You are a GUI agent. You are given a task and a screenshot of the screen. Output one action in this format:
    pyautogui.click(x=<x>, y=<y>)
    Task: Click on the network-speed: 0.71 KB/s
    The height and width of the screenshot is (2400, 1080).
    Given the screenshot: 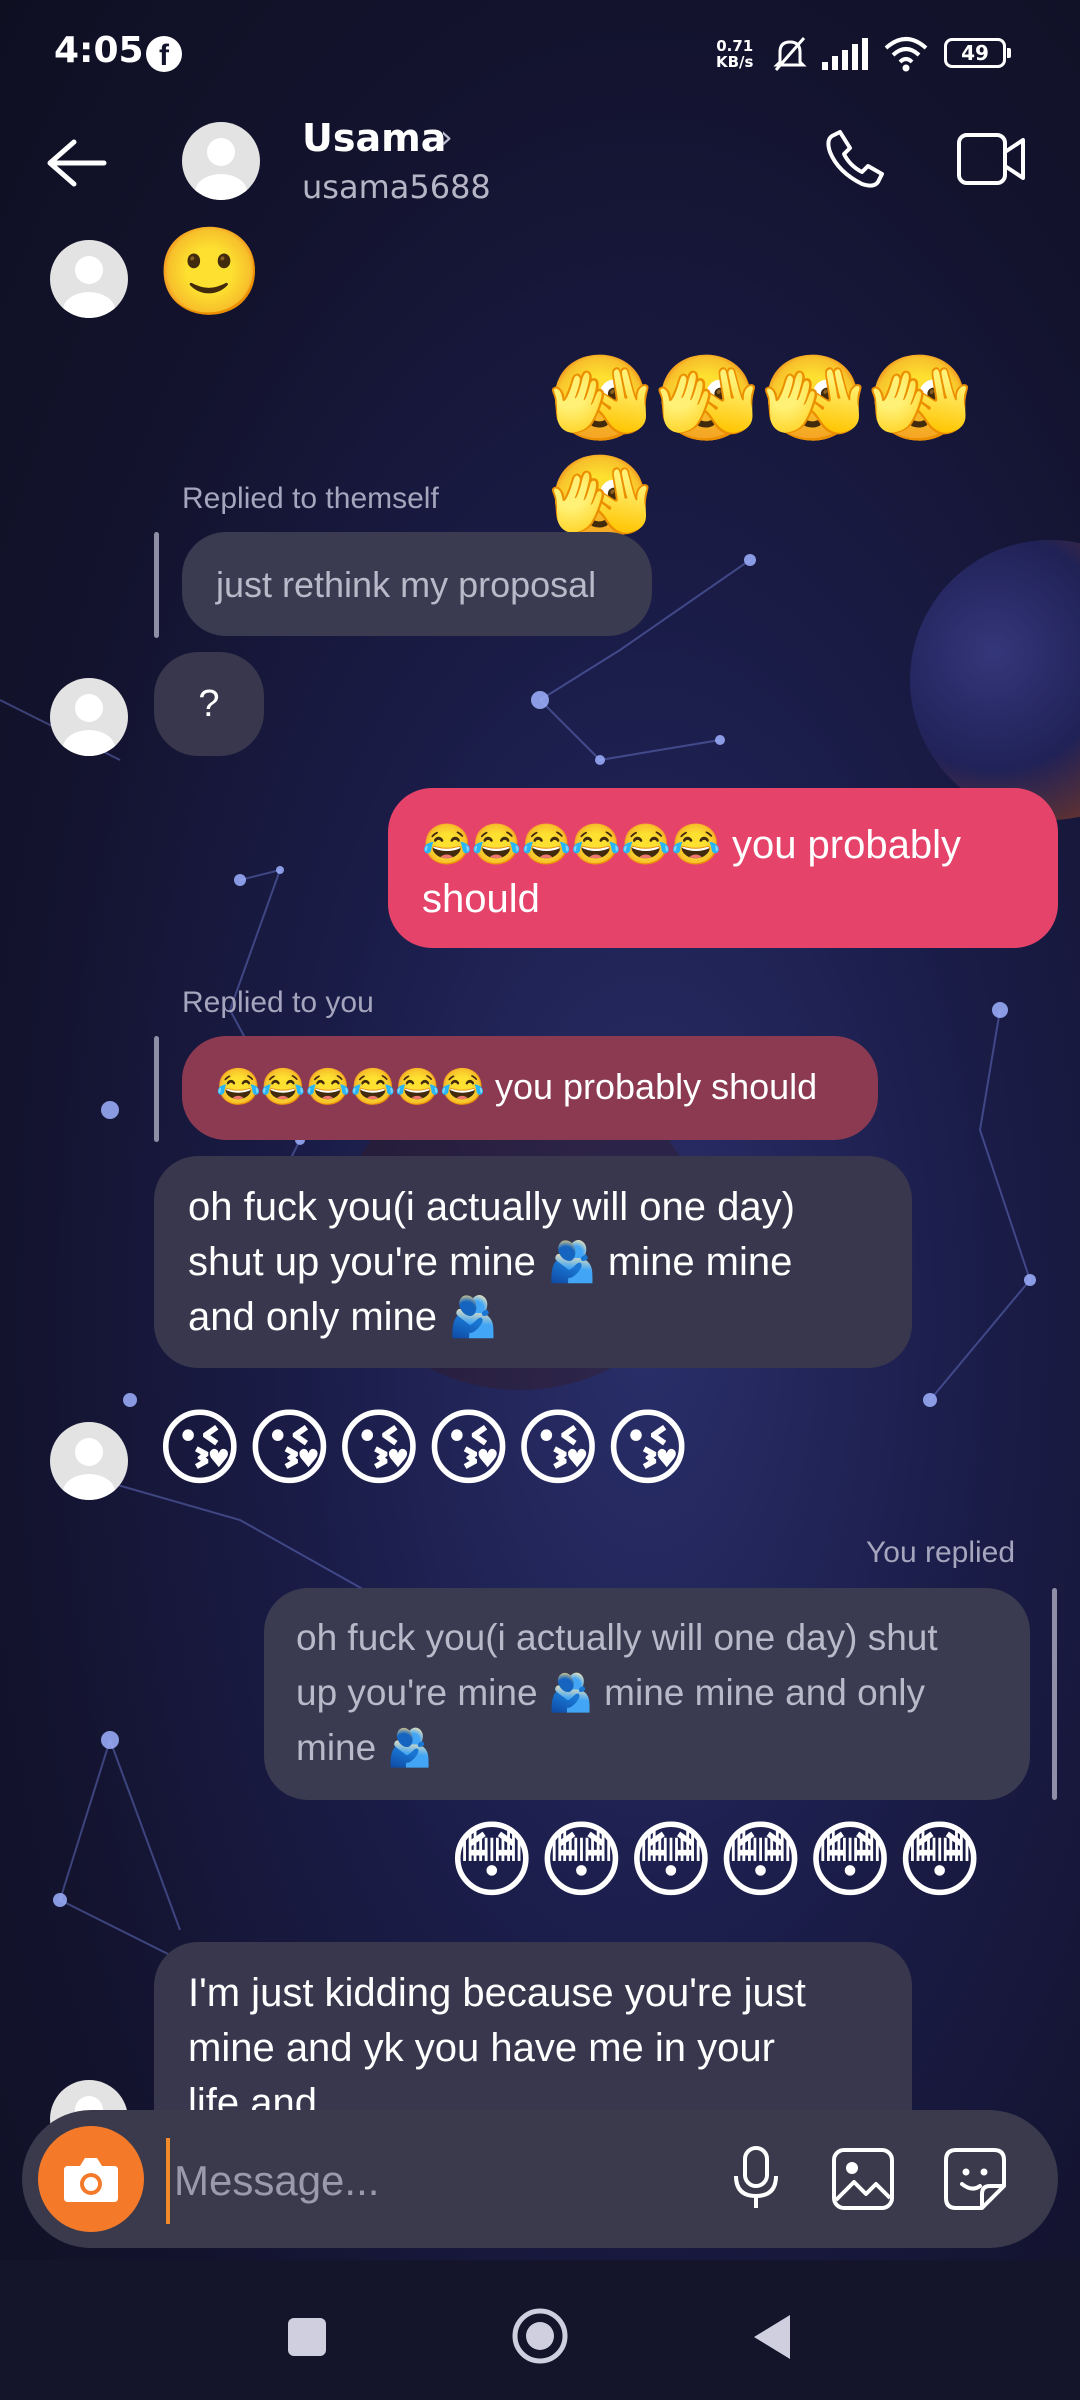 What is the action you would take?
    pyautogui.click(x=735, y=54)
    